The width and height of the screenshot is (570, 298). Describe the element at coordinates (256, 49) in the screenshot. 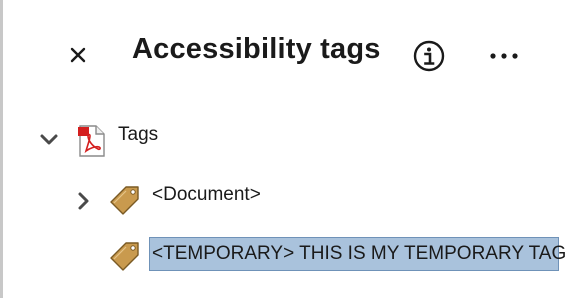

I see `panel-title: Accessibility tags` at that location.